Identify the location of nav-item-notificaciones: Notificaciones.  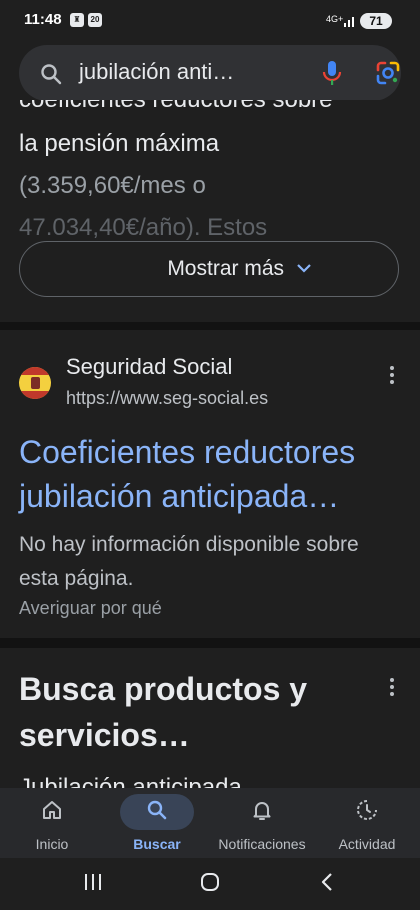
(262, 823).